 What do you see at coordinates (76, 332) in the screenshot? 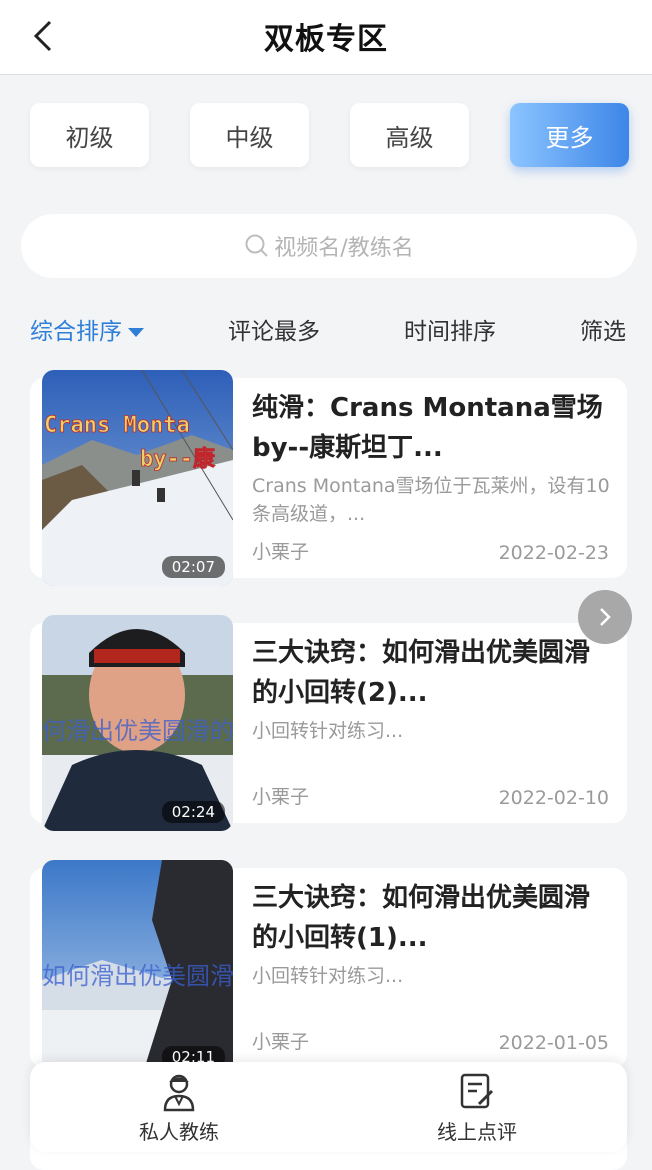
I see `sort-comprehensive-label: 综合排序` at bounding box center [76, 332].